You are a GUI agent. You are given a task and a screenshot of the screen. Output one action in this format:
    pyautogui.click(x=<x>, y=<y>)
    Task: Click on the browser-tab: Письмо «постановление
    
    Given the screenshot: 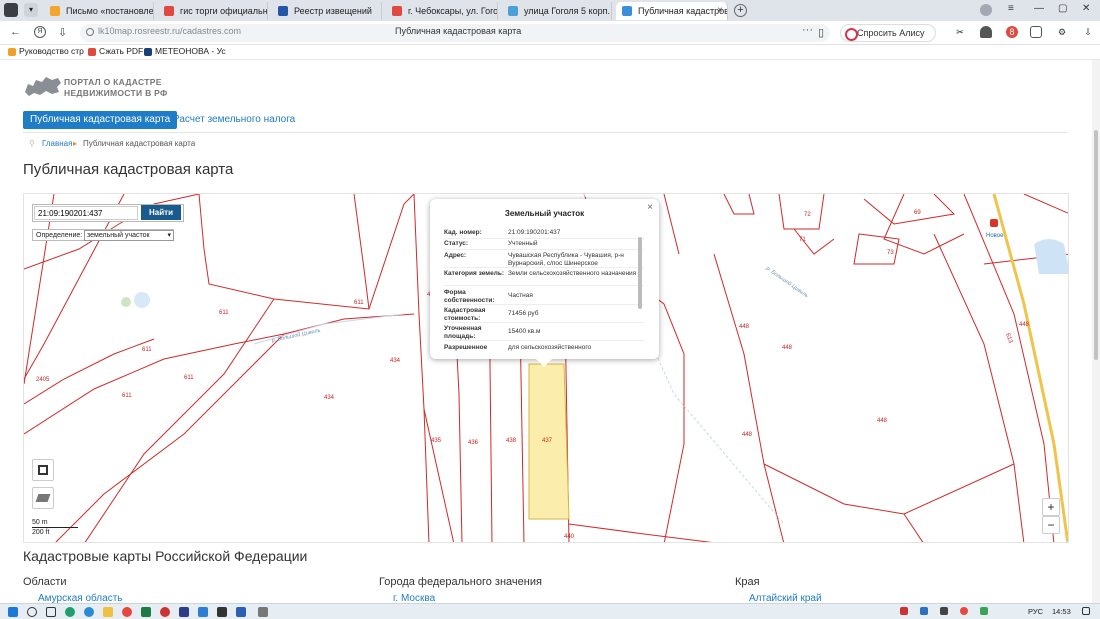 What is the action you would take?
    pyautogui.click(x=99, y=11)
    